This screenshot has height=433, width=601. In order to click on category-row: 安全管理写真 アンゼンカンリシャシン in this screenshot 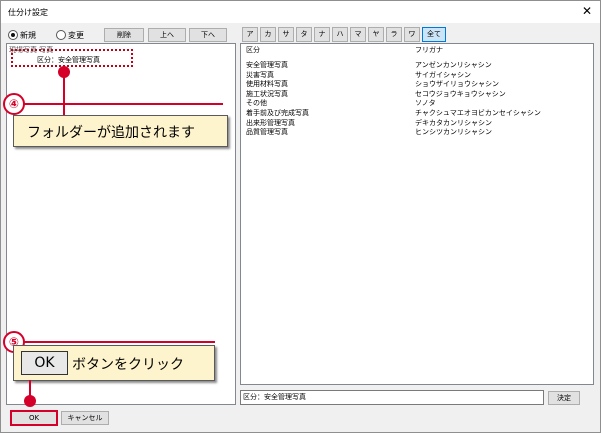, I will do `click(411, 64)`.